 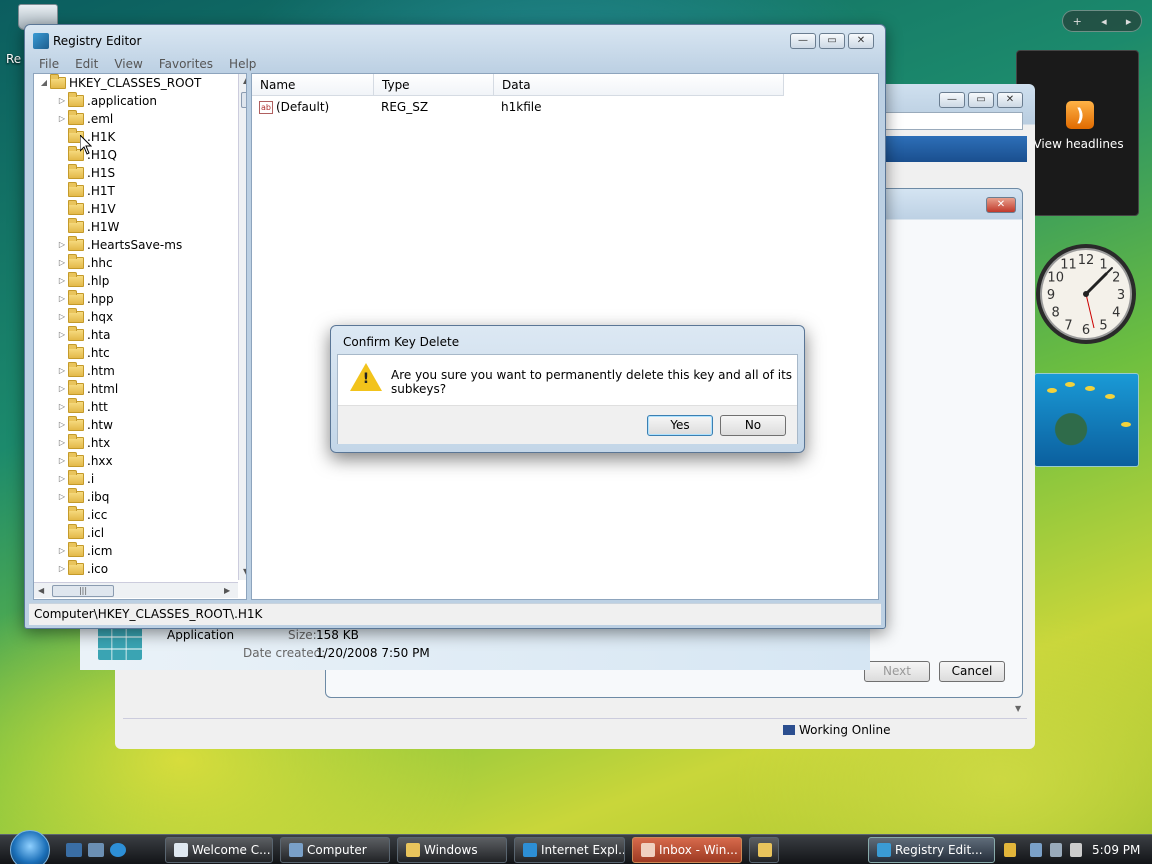 I want to click on taskbar-button-windows: Windows, so click(x=452, y=850).